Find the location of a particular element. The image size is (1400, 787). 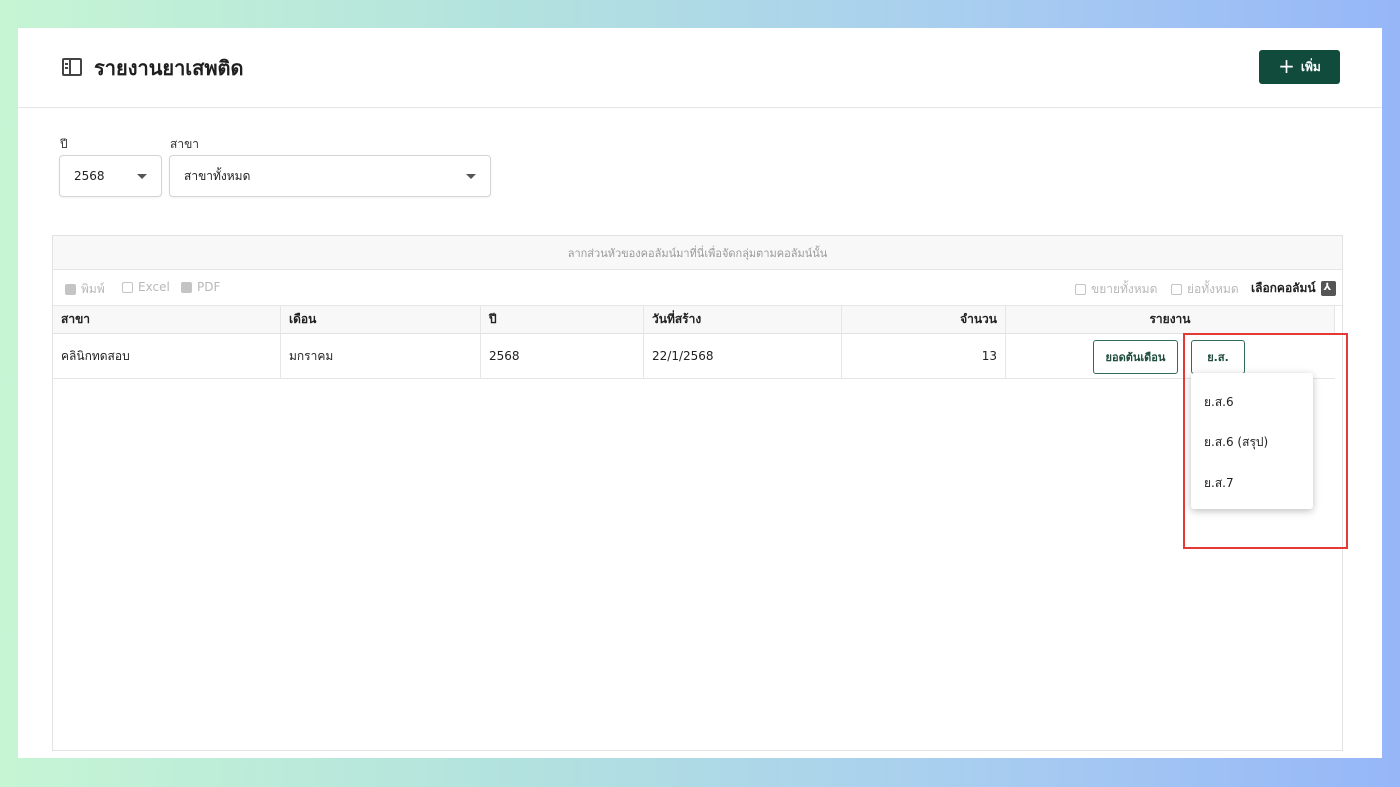

print-button: พิมพ์ is located at coordinates (85, 289).